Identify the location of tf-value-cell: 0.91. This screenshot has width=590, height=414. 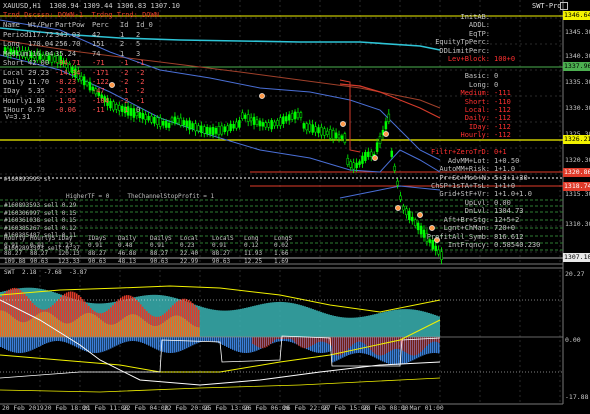
(11, 245).